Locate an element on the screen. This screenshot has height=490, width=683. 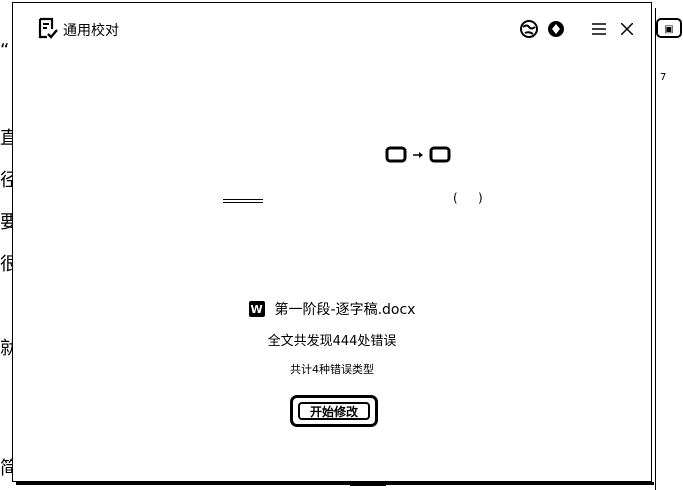
bg-doc-char: “ is located at coordinates (5, 50).